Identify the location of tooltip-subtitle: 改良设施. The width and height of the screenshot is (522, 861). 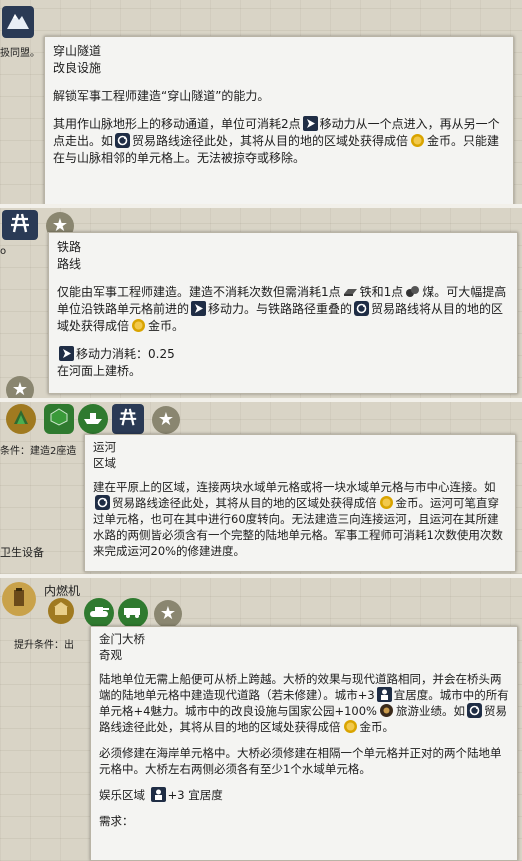
(77, 68).